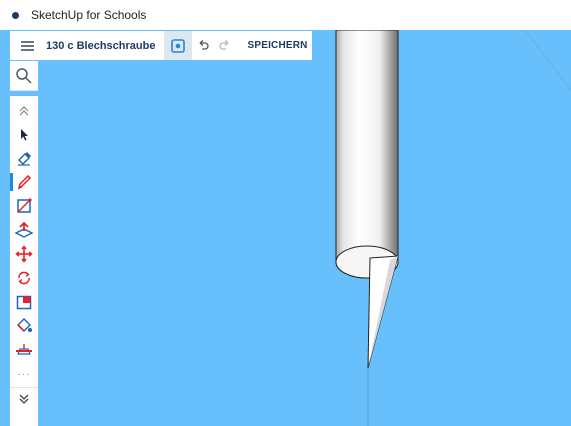  I want to click on main-menu-button, so click(27, 45).